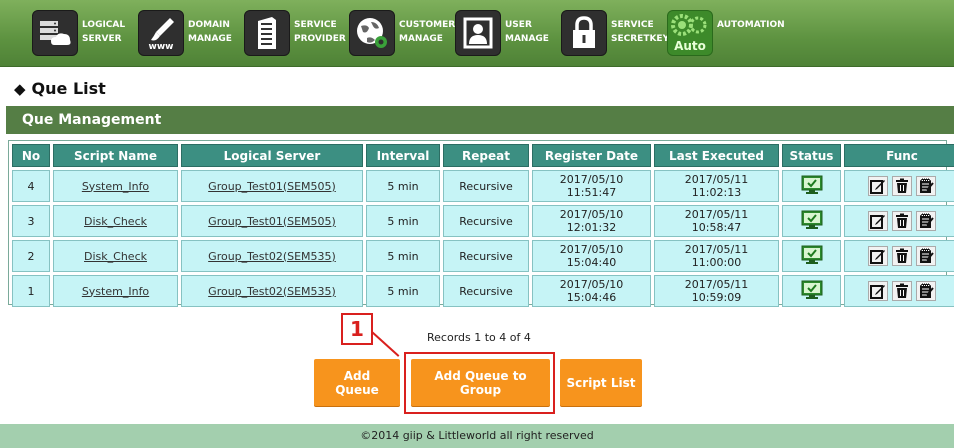 This screenshot has height=448, width=954. What do you see at coordinates (591, 155) in the screenshot?
I see `col-header-register-date: Register Date` at bounding box center [591, 155].